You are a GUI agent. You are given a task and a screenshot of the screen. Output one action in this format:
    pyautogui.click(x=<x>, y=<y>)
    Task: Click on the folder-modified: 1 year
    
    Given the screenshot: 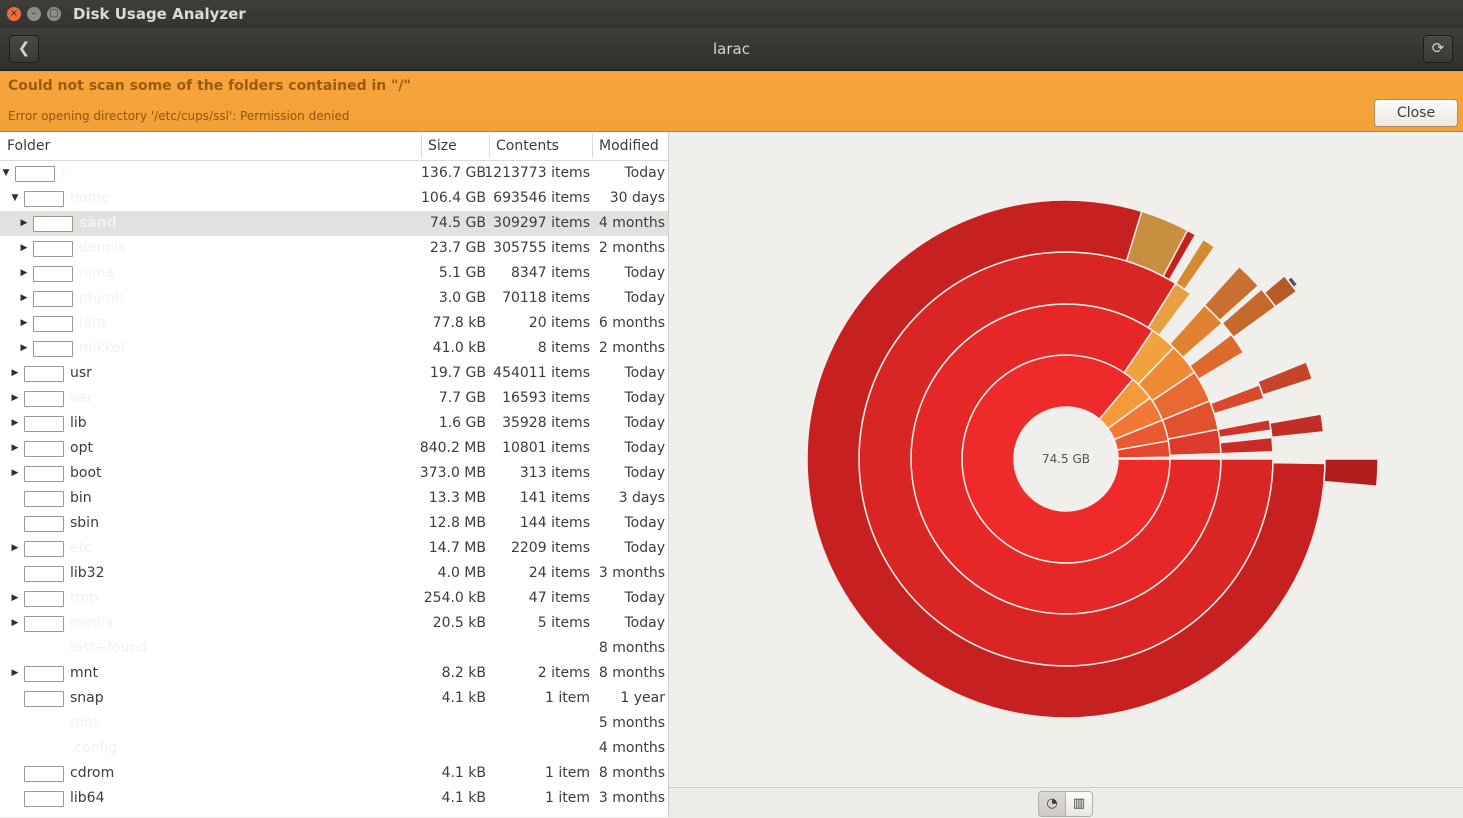 What is the action you would take?
    pyautogui.click(x=642, y=698)
    